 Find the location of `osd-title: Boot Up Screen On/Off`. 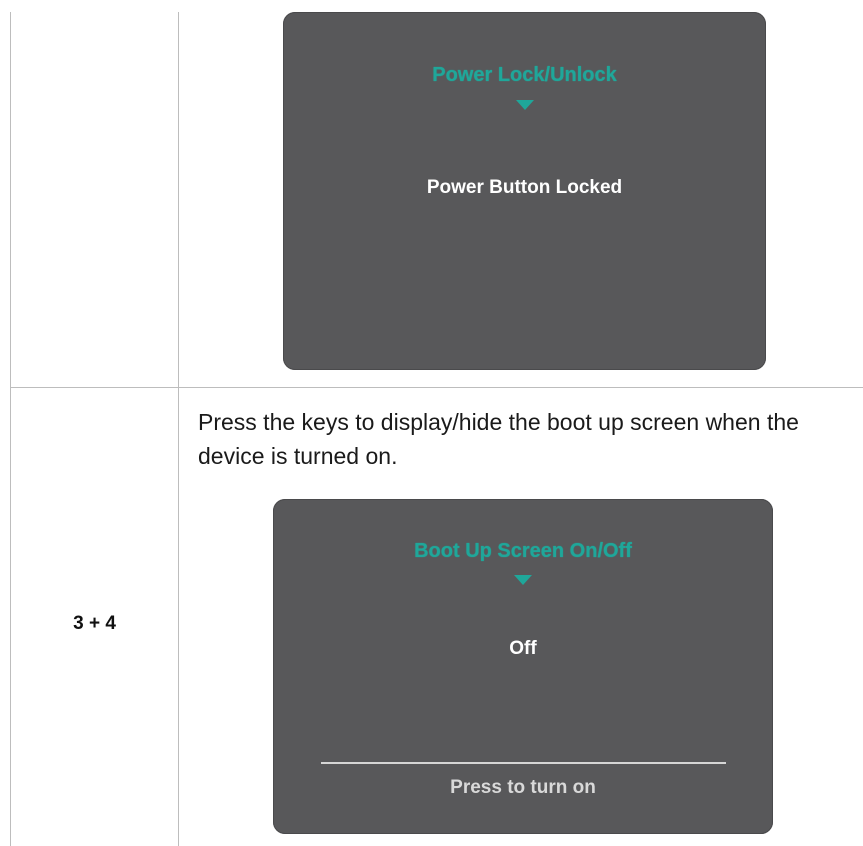

osd-title: Boot Up Screen On/Off is located at coordinates (523, 551).